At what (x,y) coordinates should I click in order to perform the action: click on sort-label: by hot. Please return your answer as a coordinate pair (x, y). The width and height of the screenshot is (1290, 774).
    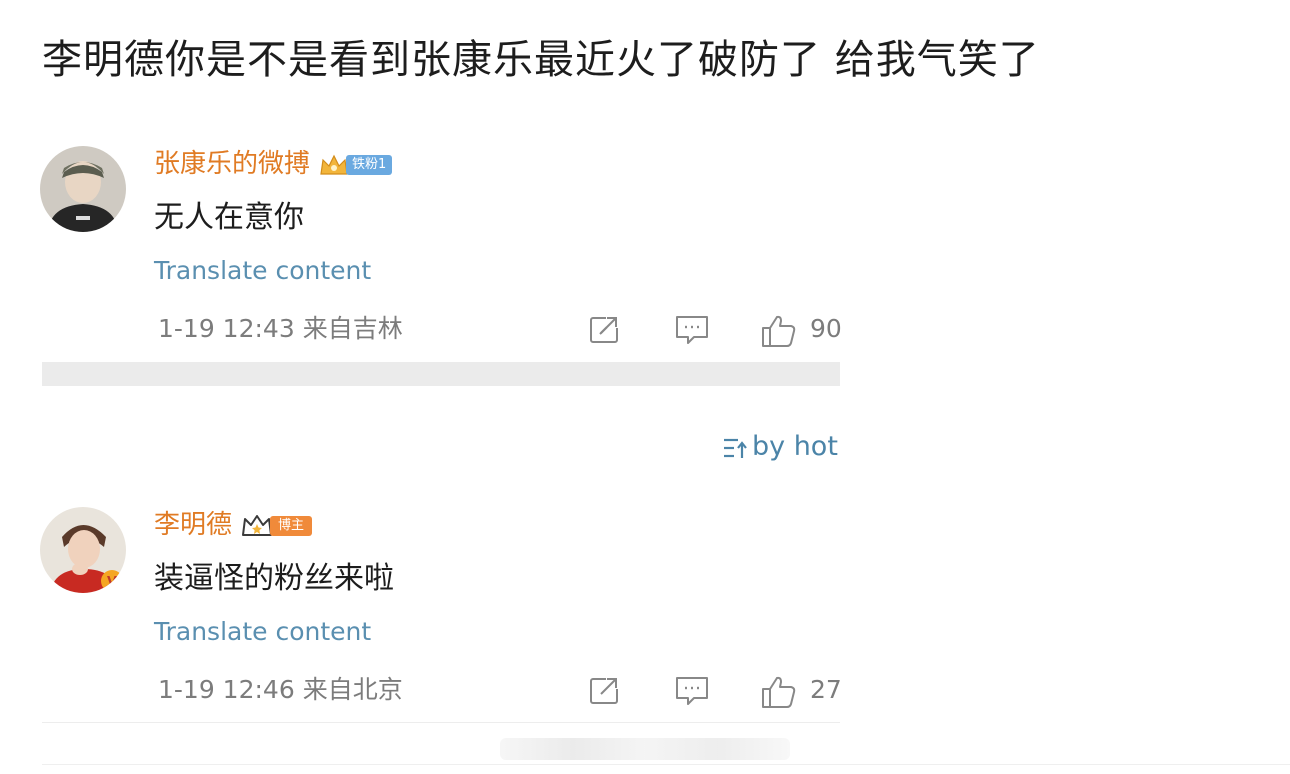
    Looking at the image, I should click on (795, 446).